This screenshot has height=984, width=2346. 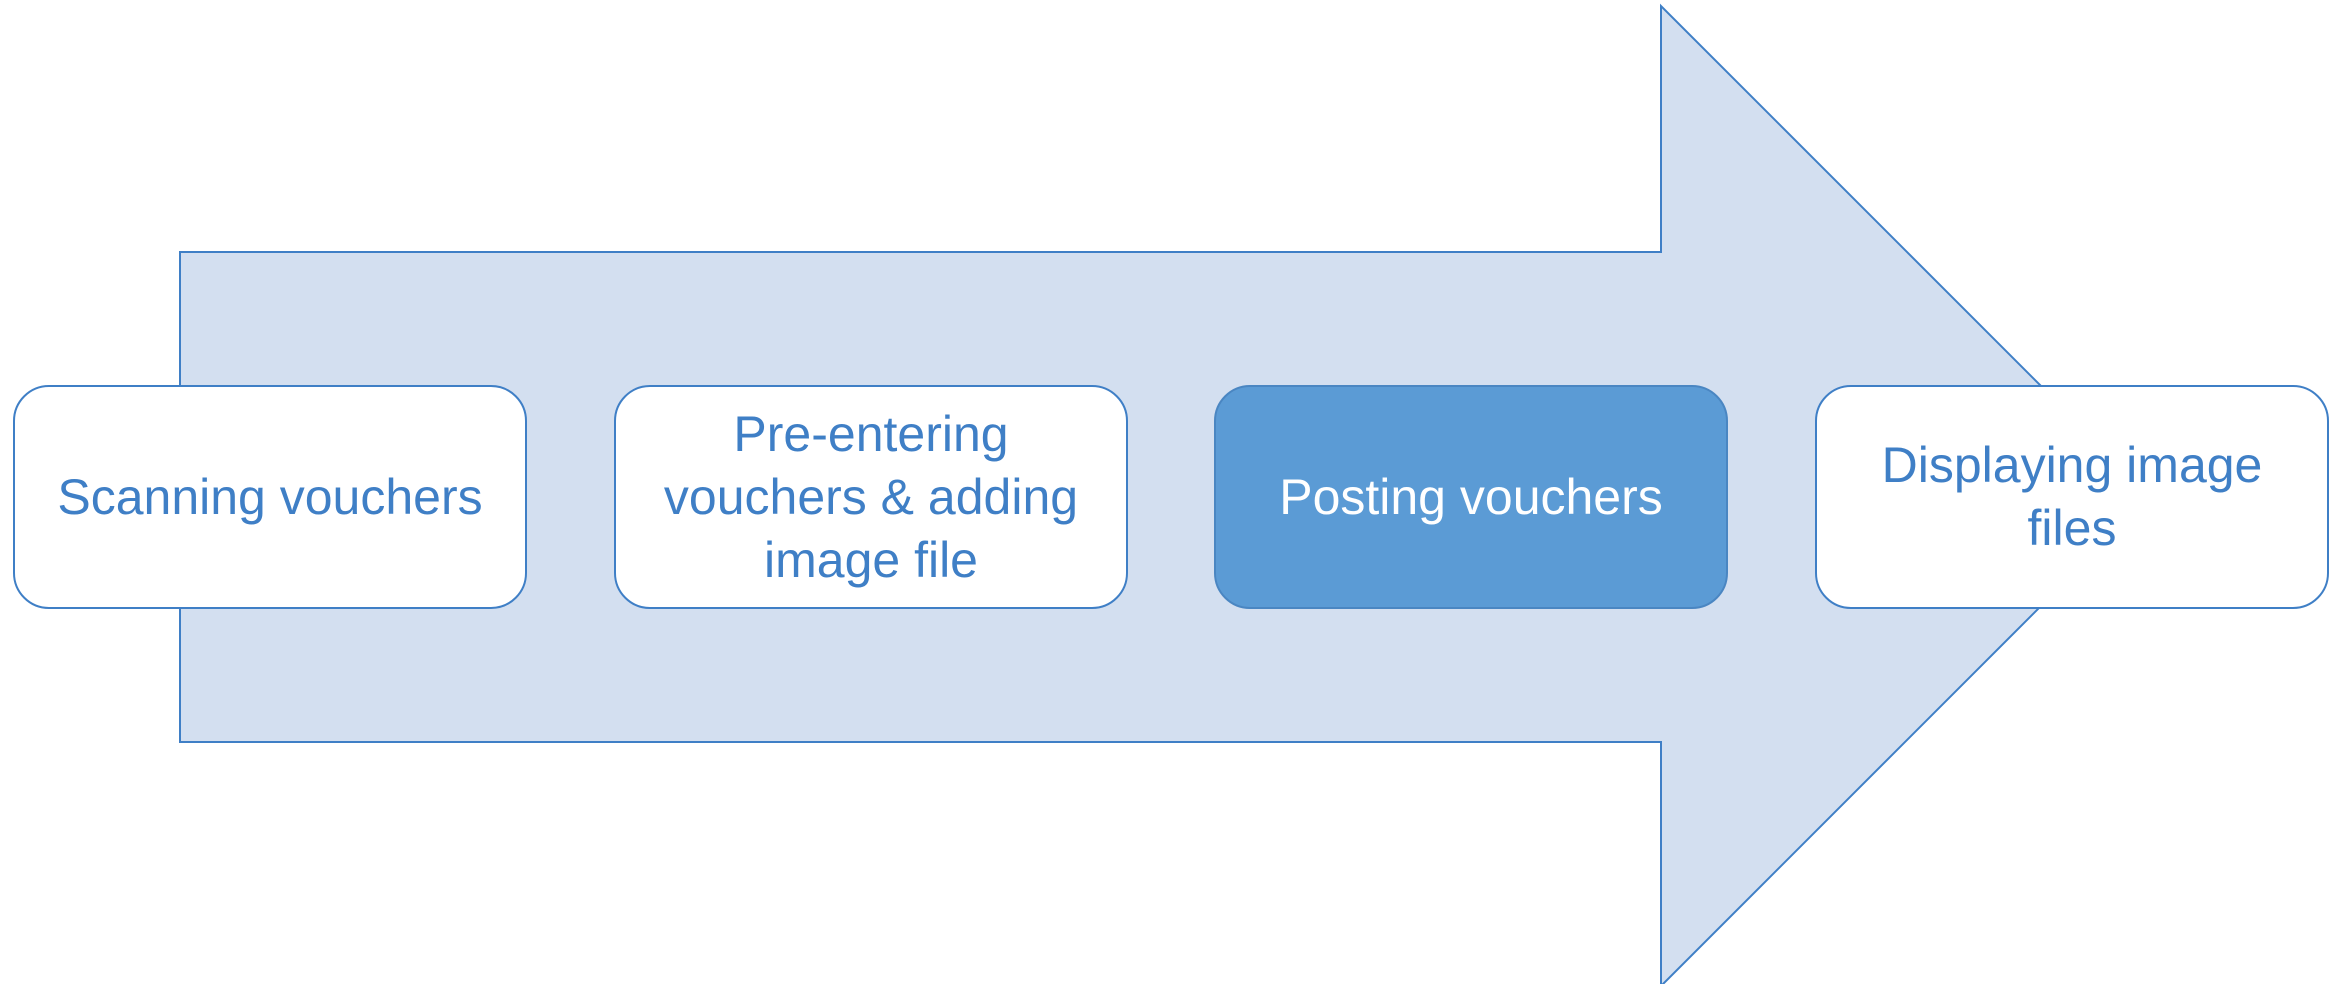 I want to click on step-label: Posting vouchers, so click(x=1471, y=496).